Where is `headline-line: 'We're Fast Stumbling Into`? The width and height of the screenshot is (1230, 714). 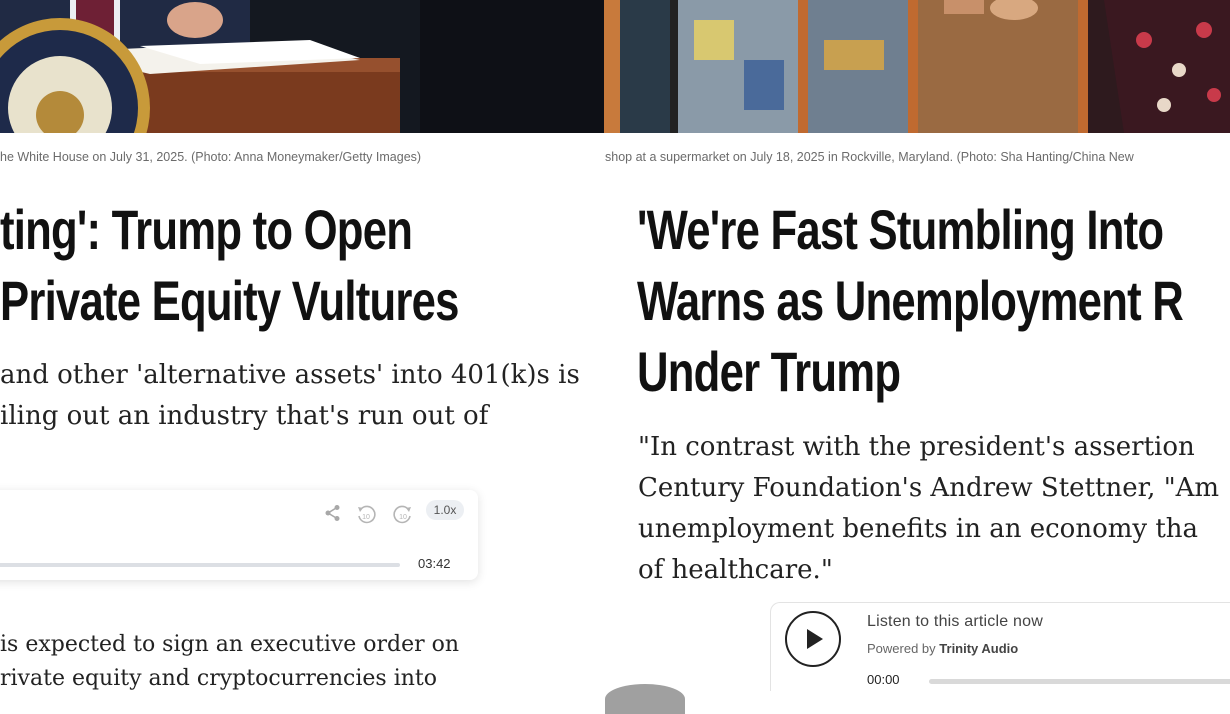
headline-line: 'We're Fast Stumbling Into is located at coordinates (910, 229).